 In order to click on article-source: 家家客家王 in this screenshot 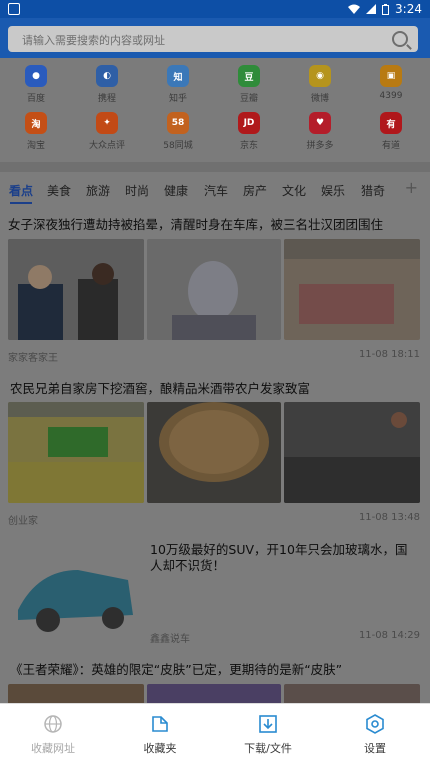, I will do `click(33, 358)`.